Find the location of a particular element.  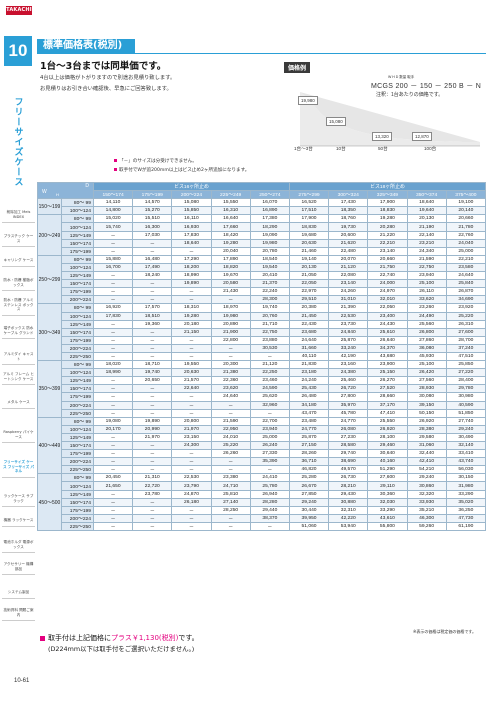

depth-header: 225～249 is located at coordinates (230, 195).